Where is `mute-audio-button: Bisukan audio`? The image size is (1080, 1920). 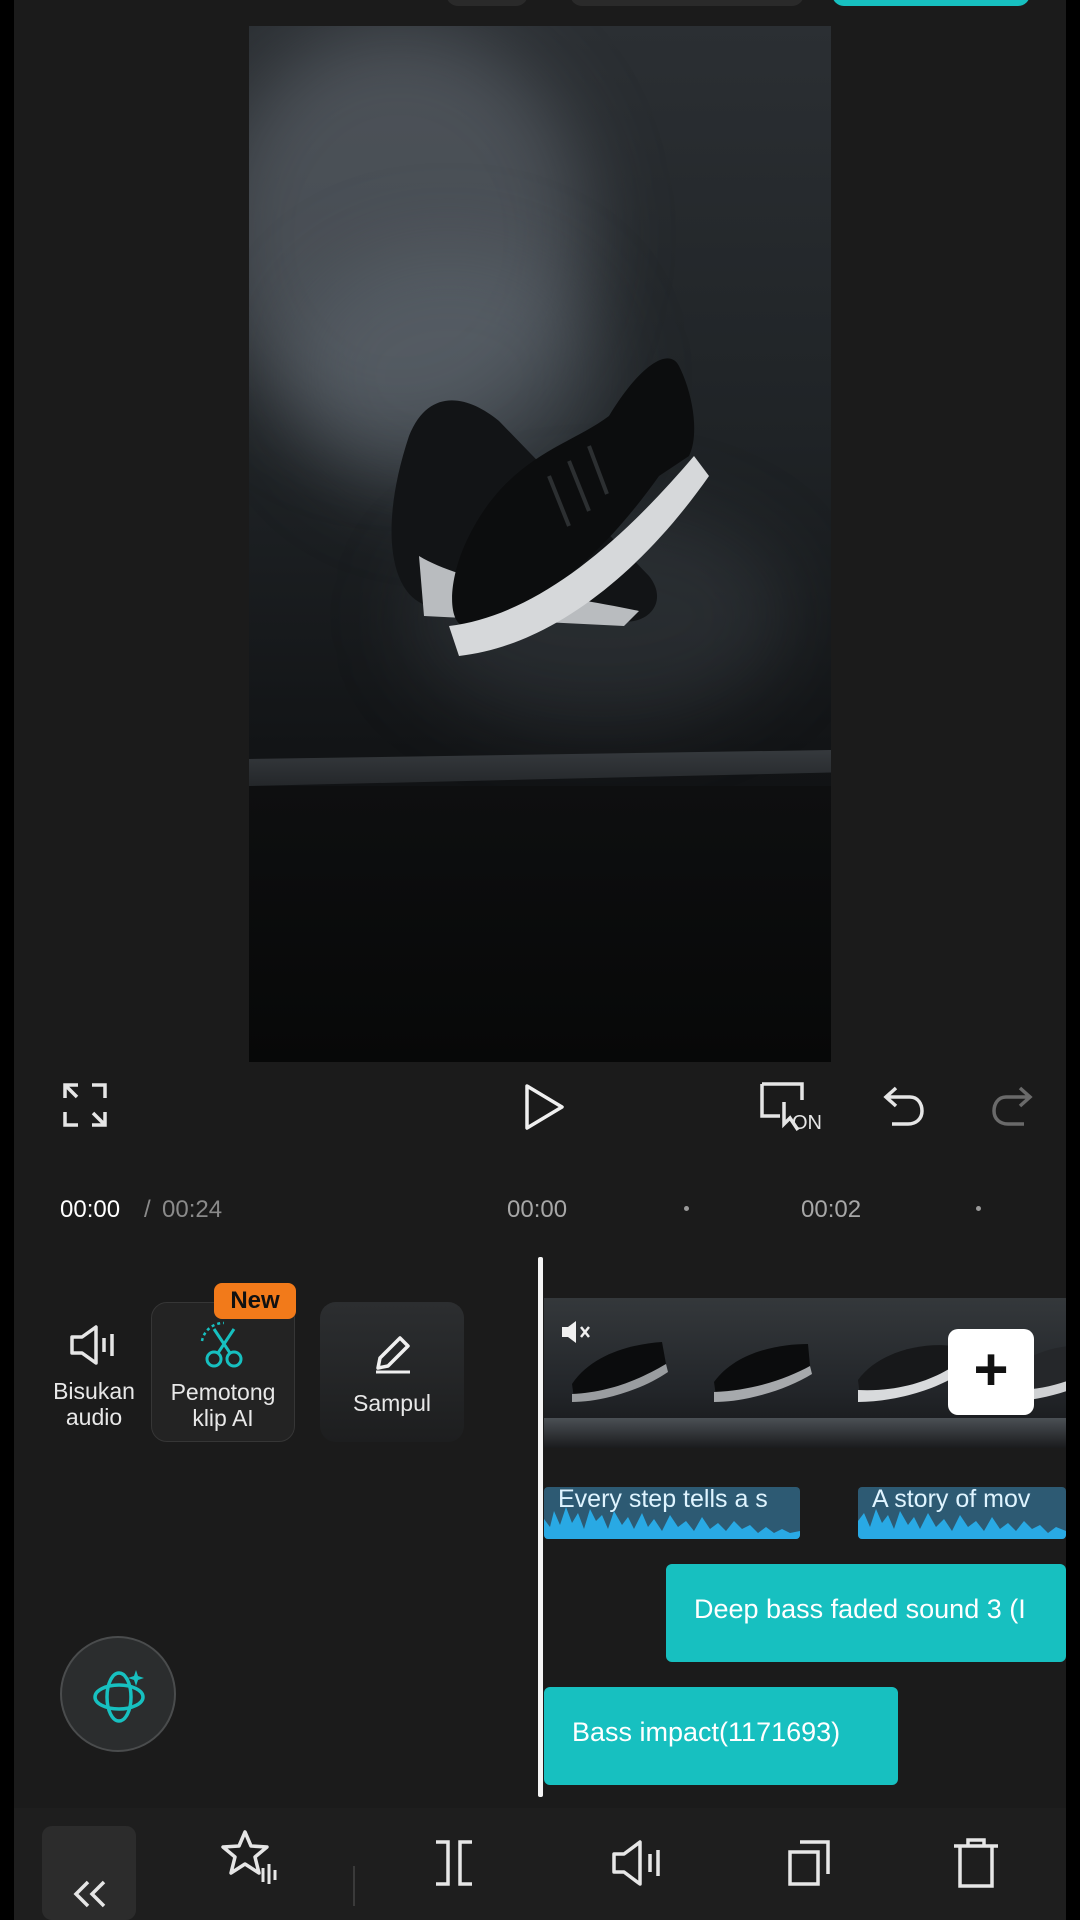
mute-audio-button: Bisukan audio is located at coordinates (94, 1372).